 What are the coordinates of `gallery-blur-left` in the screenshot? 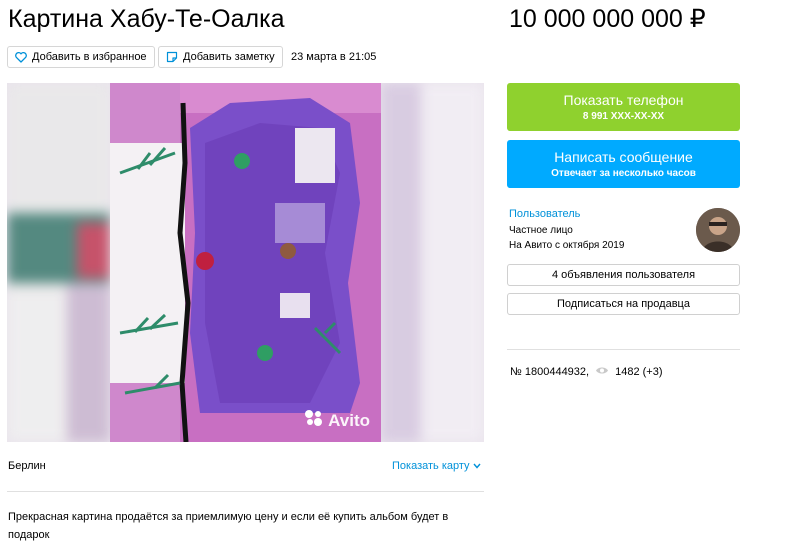 It's located at (58, 262).